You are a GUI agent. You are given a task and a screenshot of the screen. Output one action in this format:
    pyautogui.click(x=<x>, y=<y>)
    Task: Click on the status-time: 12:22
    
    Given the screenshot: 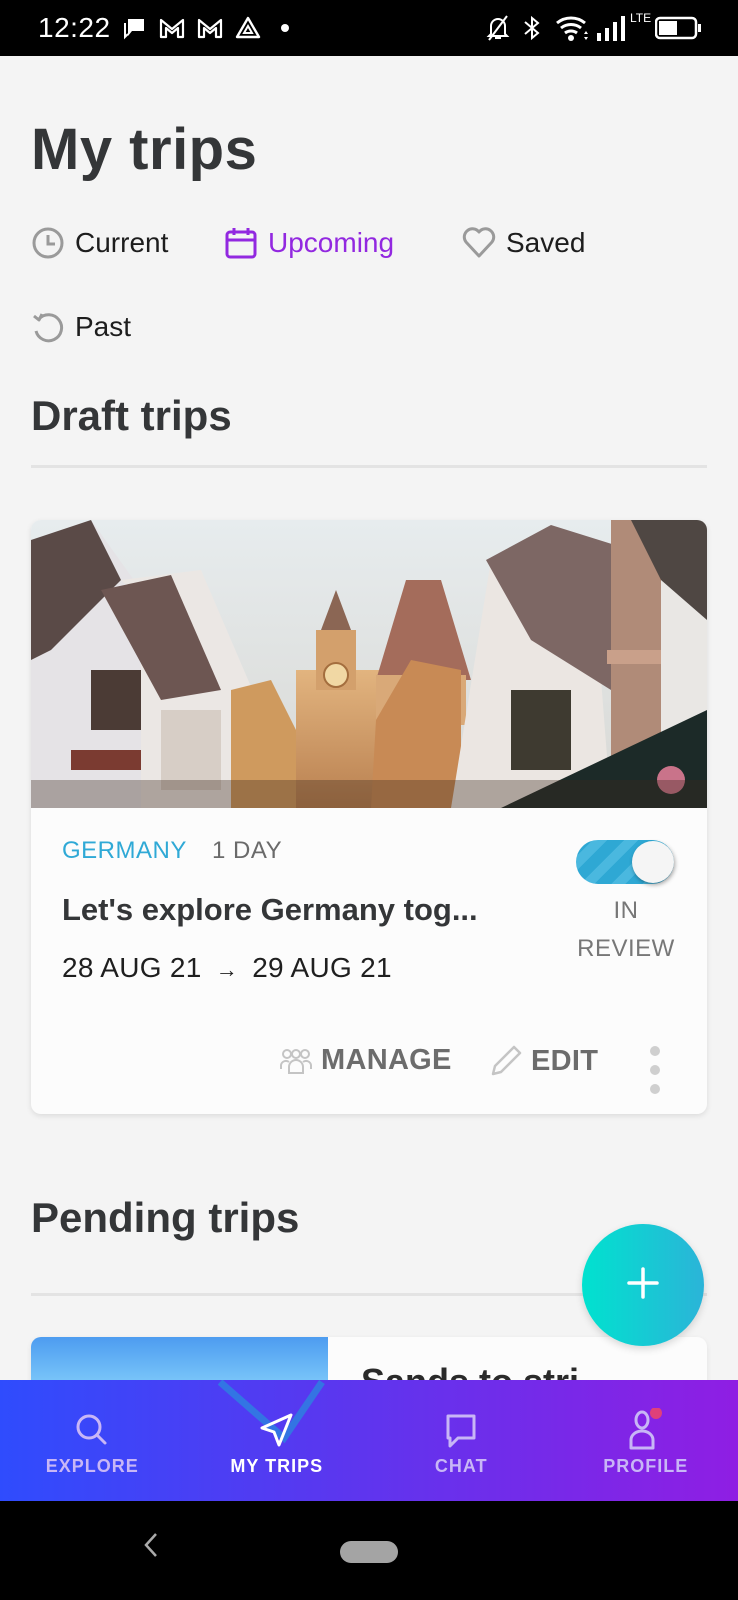 What is the action you would take?
    pyautogui.click(x=74, y=27)
    